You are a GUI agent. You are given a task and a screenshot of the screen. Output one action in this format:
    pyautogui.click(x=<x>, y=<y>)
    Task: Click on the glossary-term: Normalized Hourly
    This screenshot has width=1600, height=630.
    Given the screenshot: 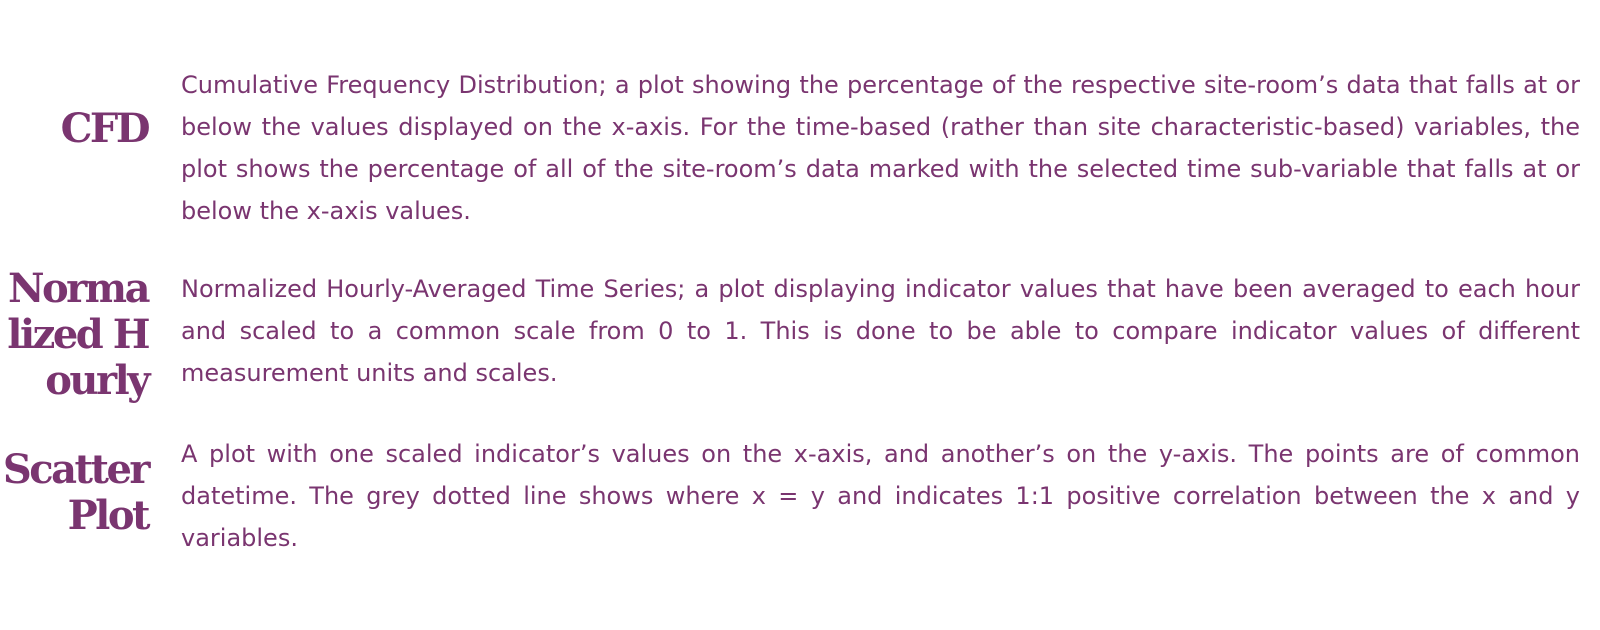 What is the action you would take?
    pyautogui.click(x=78, y=334)
    